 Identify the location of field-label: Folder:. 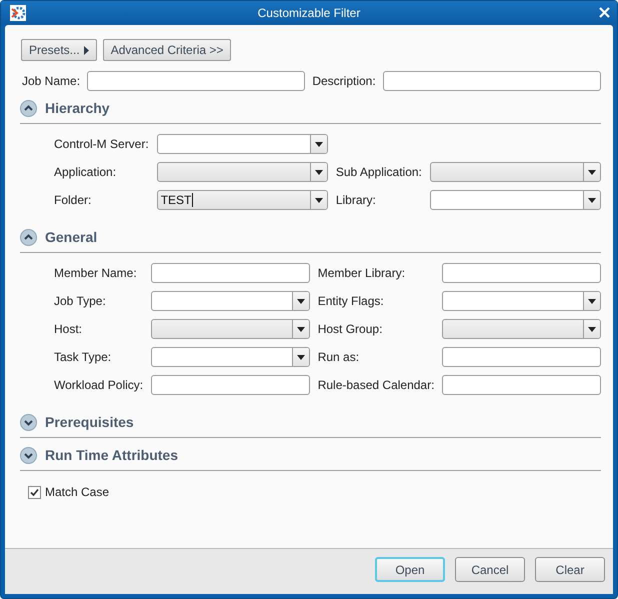
(73, 200).